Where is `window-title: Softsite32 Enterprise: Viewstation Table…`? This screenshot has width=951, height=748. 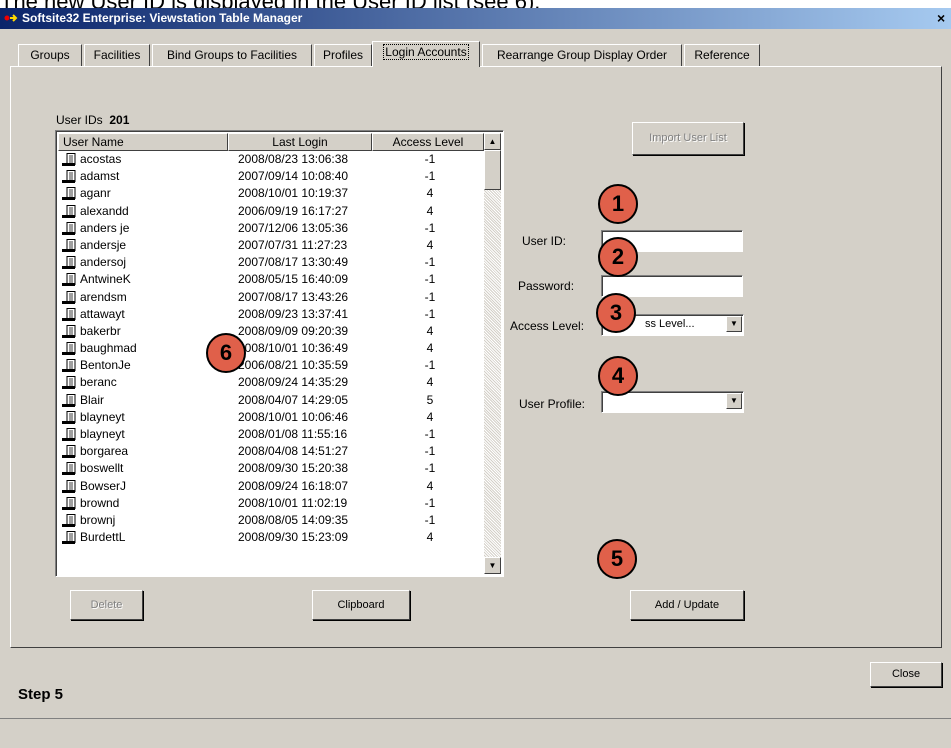 window-title: Softsite32 Enterprise: Viewstation Table… is located at coordinates (162, 18).